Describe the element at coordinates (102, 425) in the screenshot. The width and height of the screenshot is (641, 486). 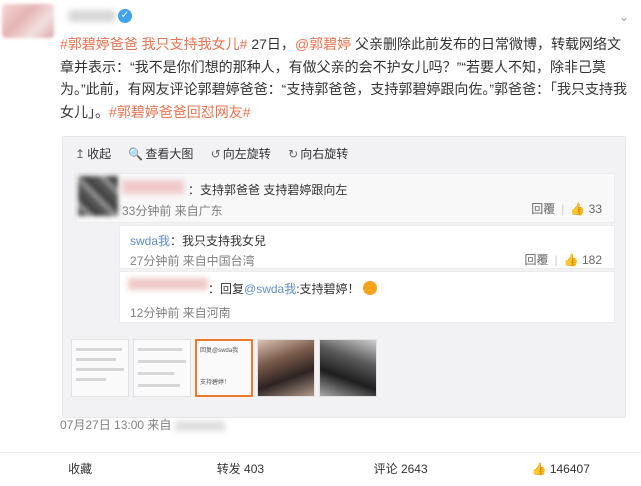
I see `timestamp: 07月27日 13:00` at that location.